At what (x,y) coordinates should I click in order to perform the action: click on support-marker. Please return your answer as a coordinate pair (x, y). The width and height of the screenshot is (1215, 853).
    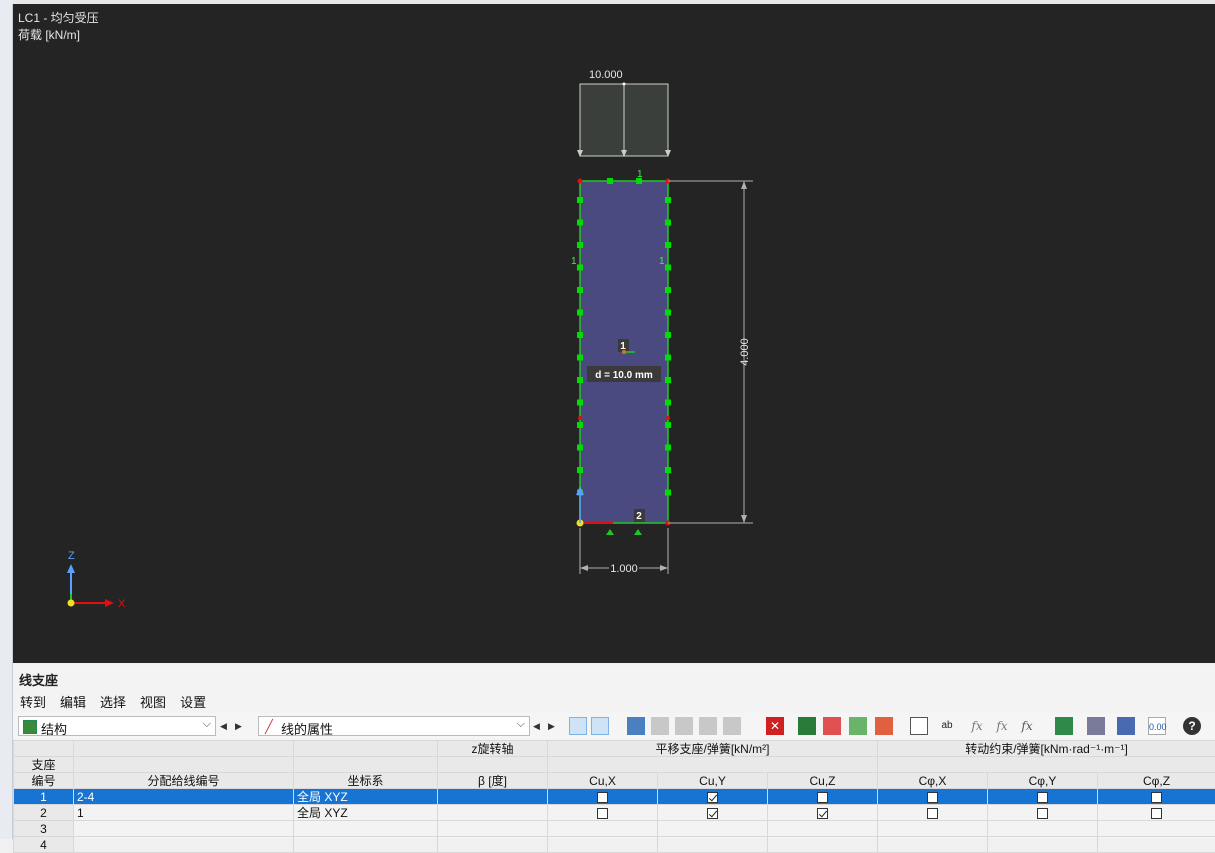
    Looking at the image, I should click on (668, 470).